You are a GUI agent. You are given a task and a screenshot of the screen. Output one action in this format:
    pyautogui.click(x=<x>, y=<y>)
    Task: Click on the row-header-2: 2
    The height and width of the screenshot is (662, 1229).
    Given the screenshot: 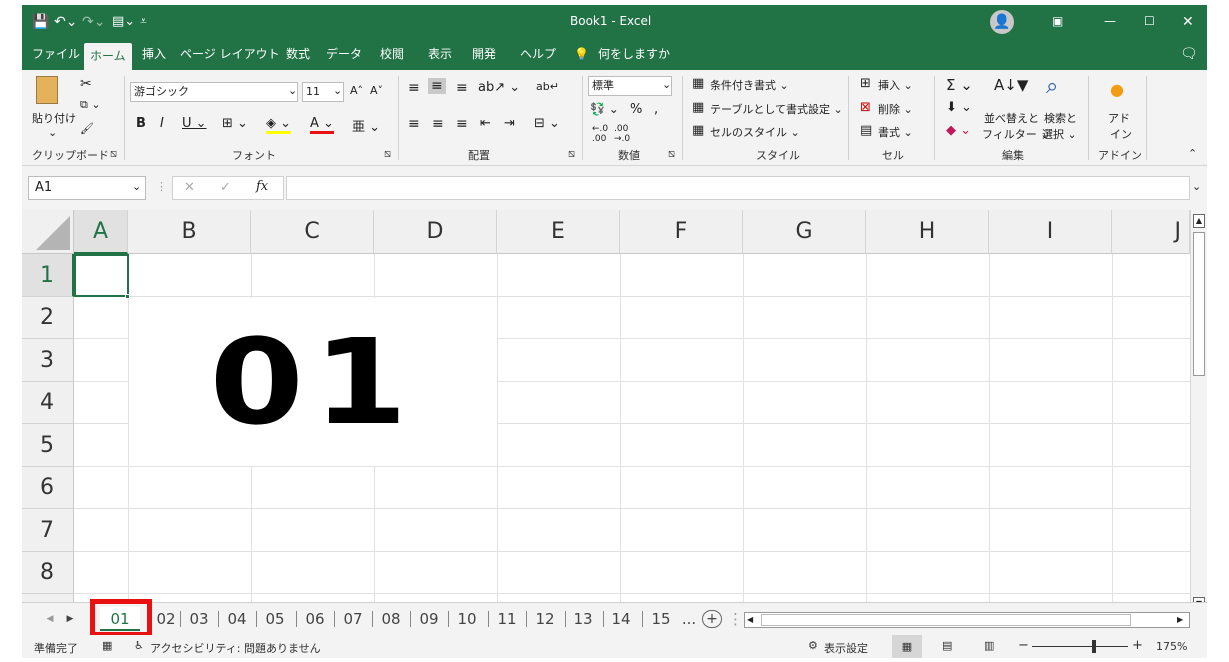 What is the action you would take?
    pyautogui.click(x=48, y=318)
    